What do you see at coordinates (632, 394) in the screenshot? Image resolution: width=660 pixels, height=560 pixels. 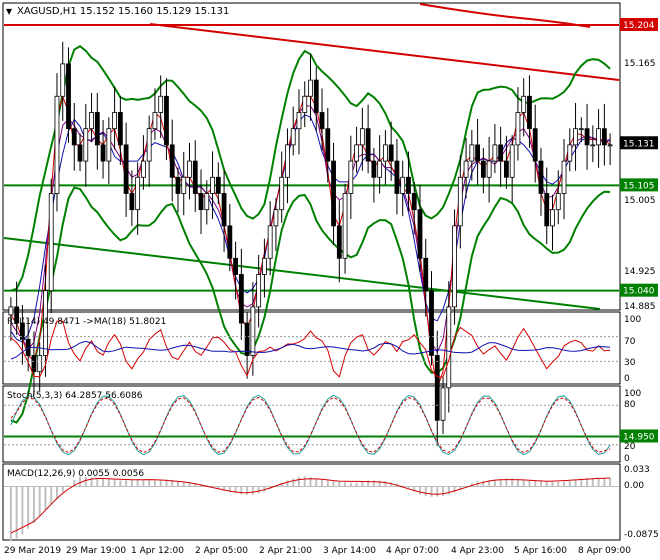 I see `stoch-tick: 100` at bounding box center [632, 394].